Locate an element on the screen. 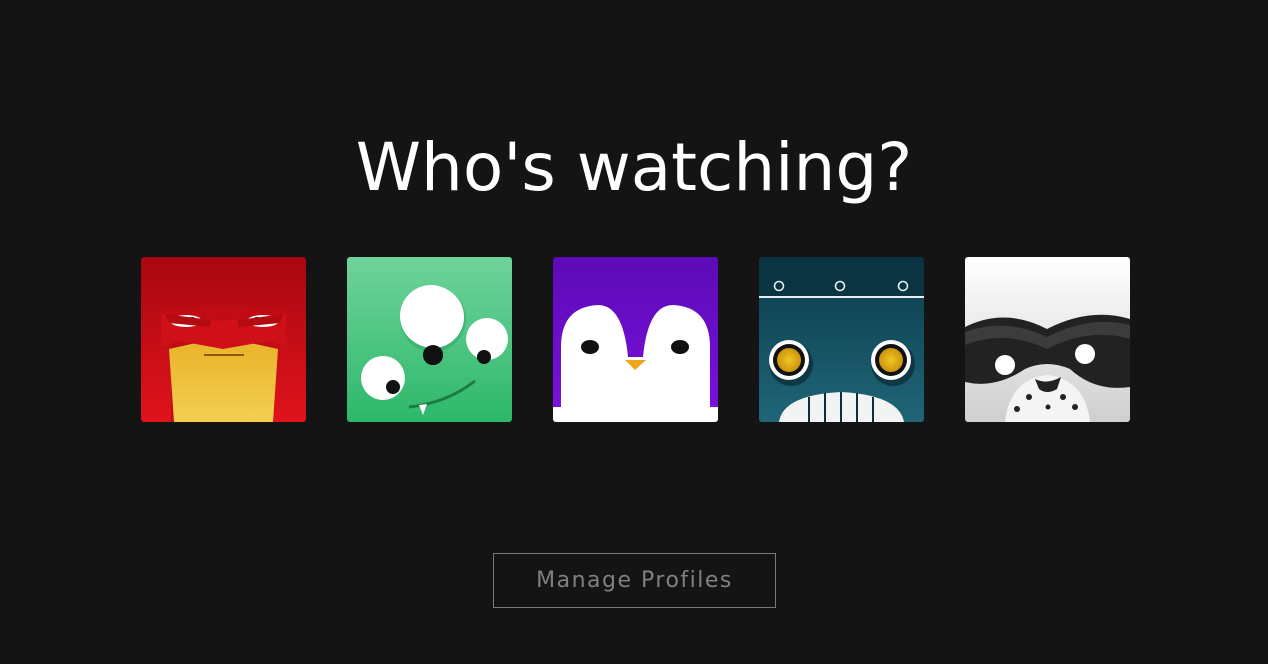 This screenshot has width=1268, height=664. red-angry-face-icon is located at coordinates (223, 339).